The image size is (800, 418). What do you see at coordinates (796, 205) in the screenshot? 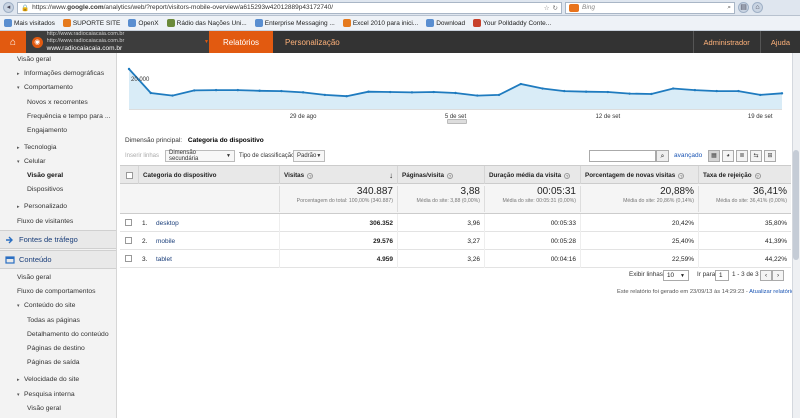
I see `scrollbar-thumb` at bounding box center [796, 205].